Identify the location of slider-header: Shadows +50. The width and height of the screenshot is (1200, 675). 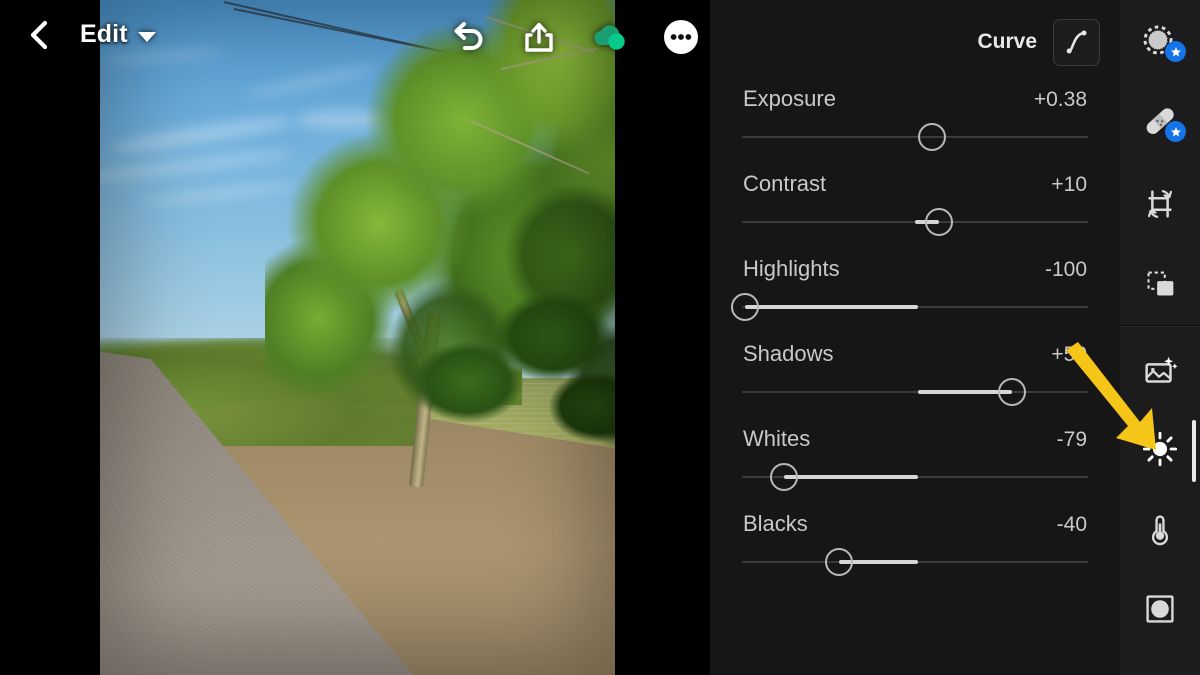
(915, 358).